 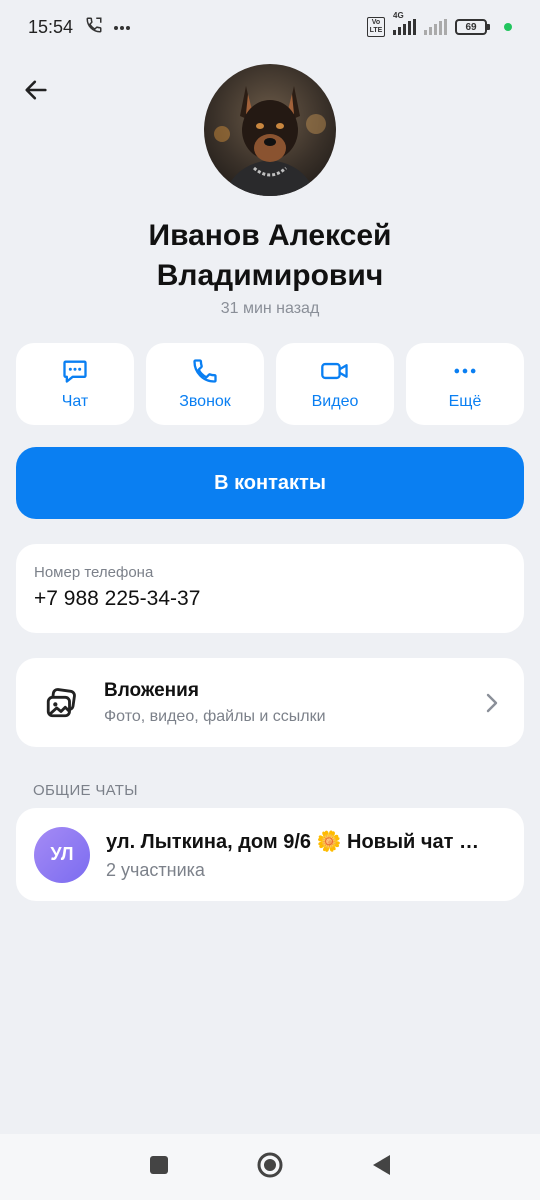 I want to click on home-button, so click(x=270, y=1167).